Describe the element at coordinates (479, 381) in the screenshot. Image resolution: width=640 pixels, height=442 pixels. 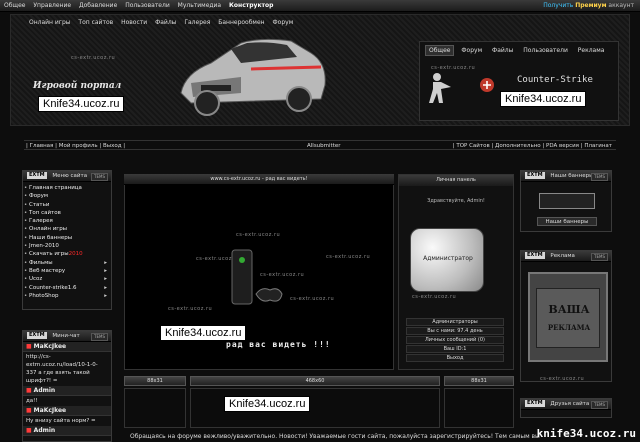
I see `ad-slot-right-label: 88x31` at that location.